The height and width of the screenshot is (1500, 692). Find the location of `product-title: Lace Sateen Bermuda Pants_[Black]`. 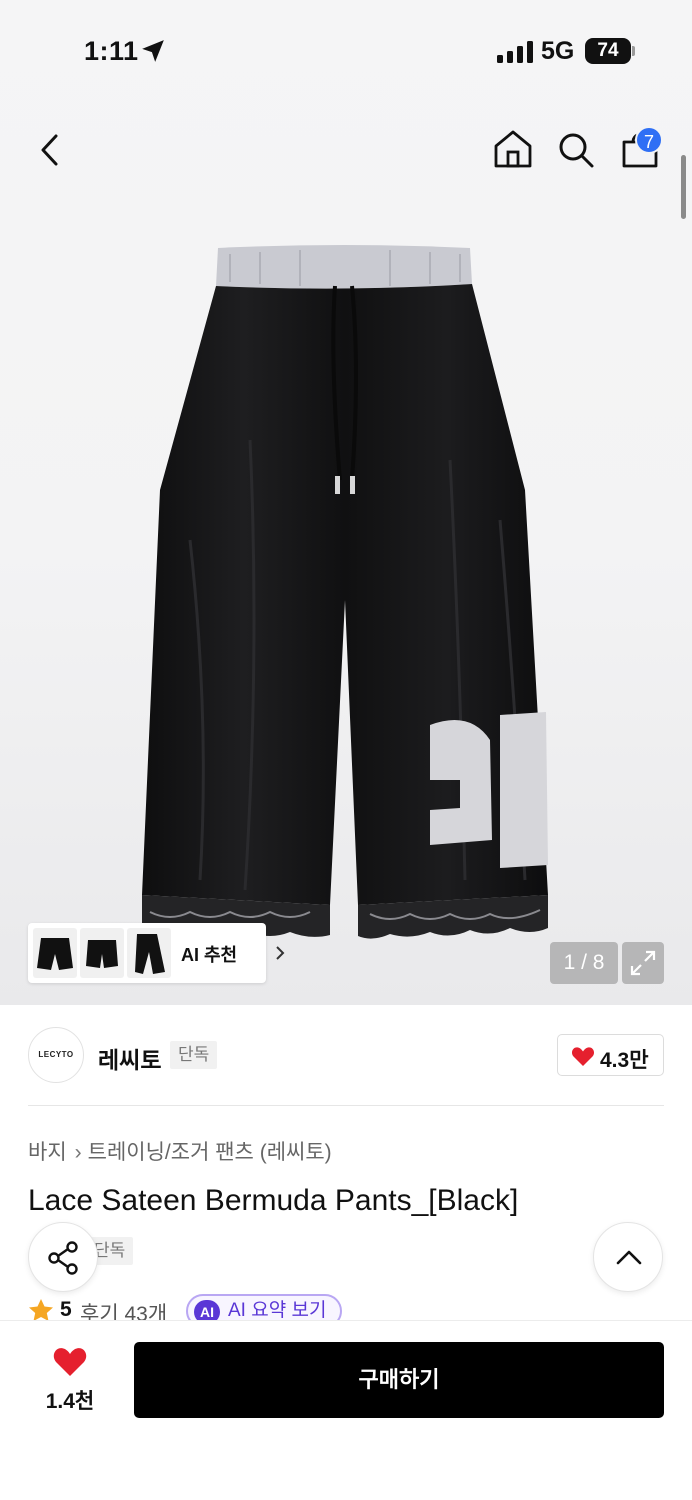

product-title: Lace Sateen Bermuda Pants_[Black] is located at coordinates (273, 1200).